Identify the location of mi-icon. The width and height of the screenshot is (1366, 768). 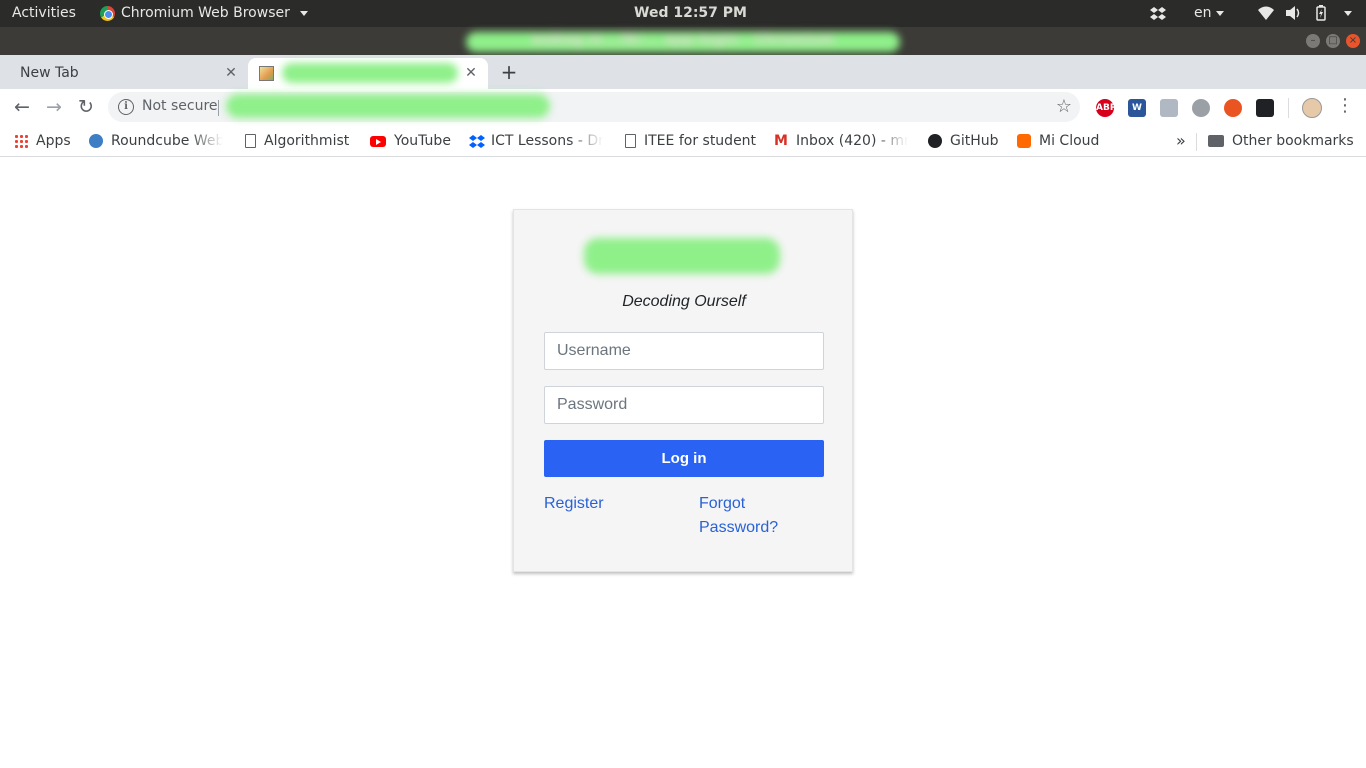
(1024, 141).